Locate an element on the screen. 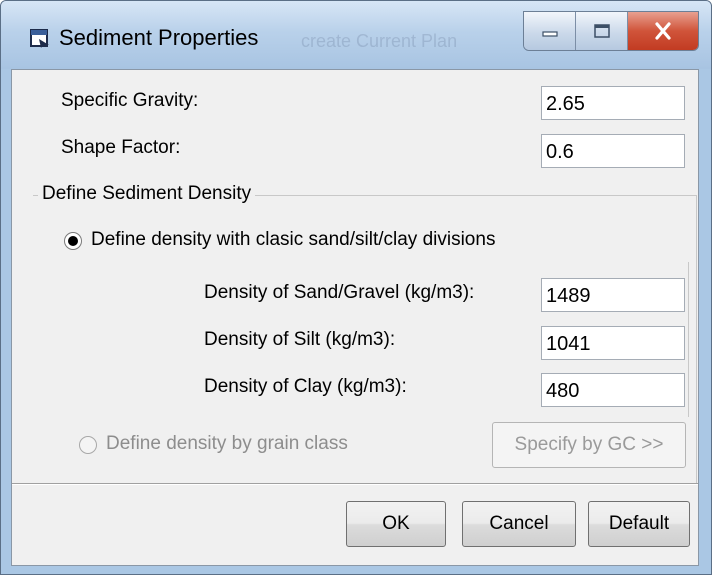 This screenshot has height=575, width=712. default-button: Default is located at coordinates (639, 524).